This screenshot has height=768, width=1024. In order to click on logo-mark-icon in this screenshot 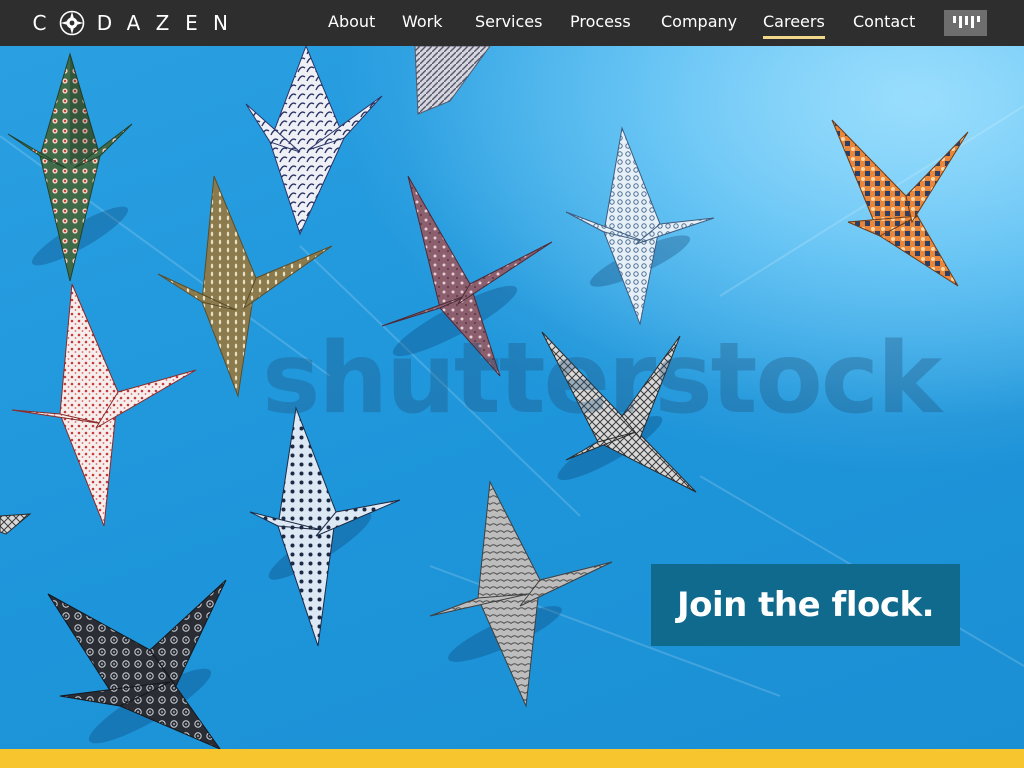, I will do `click(72, 23)`.